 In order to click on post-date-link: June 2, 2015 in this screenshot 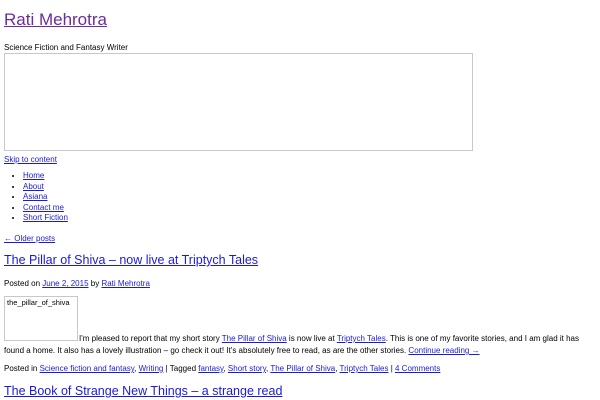, I will do `click(65, 283)`.